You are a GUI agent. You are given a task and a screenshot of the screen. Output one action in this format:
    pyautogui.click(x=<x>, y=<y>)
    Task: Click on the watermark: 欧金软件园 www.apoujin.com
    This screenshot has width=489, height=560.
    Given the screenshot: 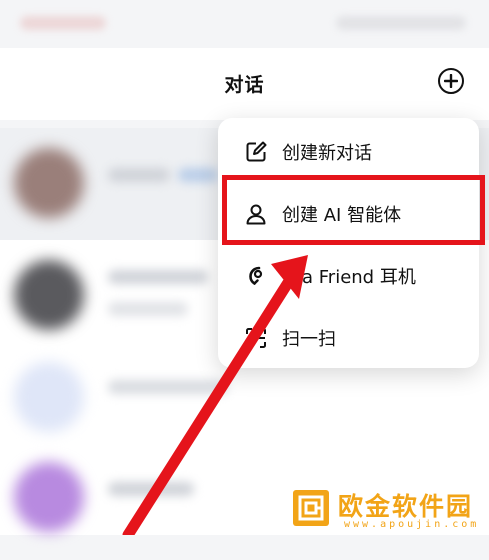 What is the action you would take?
    pyautogui.click(x=388, y=512)
    